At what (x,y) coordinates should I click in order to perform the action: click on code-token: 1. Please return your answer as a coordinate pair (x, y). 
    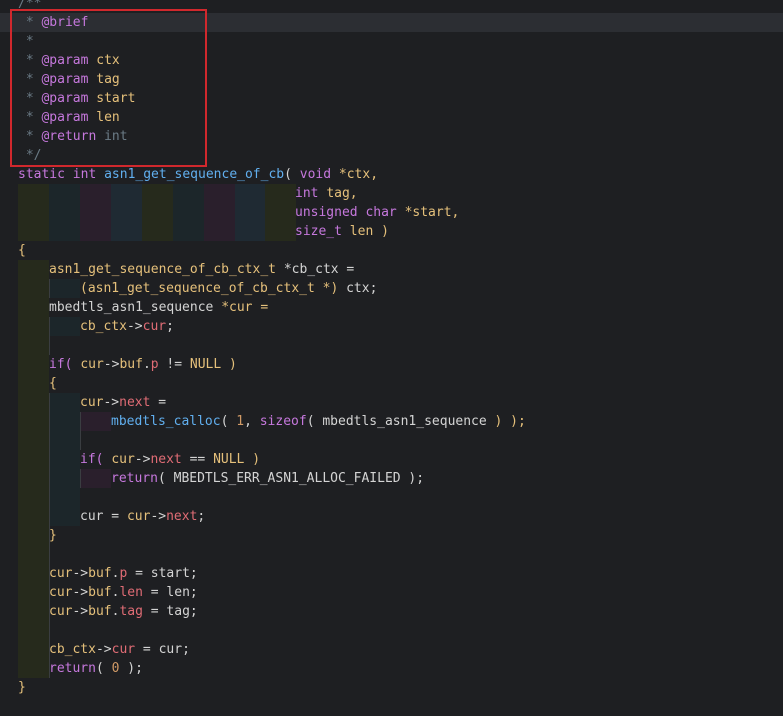
    Looking at the image, I should click on (240, 421).